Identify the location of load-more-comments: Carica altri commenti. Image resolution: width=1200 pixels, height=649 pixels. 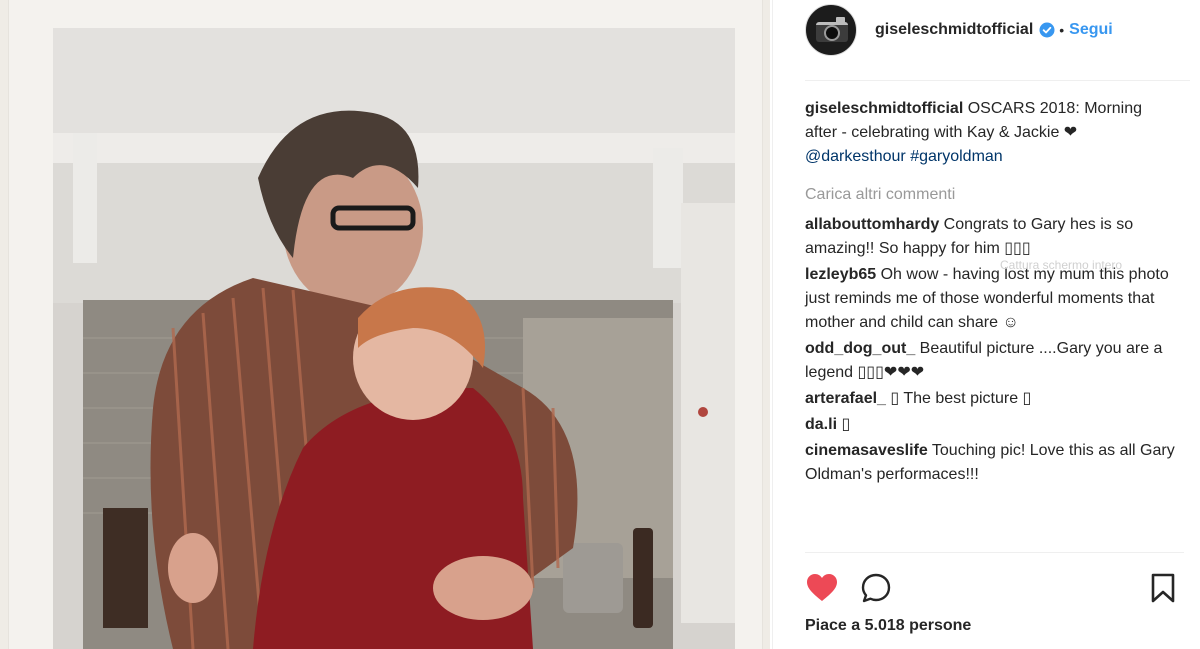
(990, 195).